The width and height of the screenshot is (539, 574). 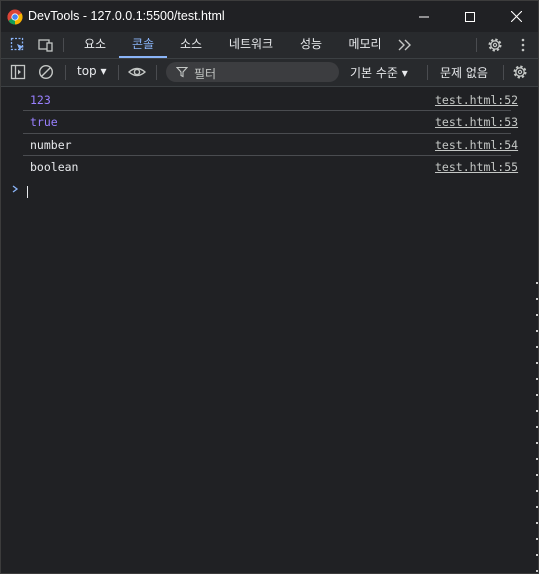 I want to click on filter-input: 필터, so click(x=252, y=72).